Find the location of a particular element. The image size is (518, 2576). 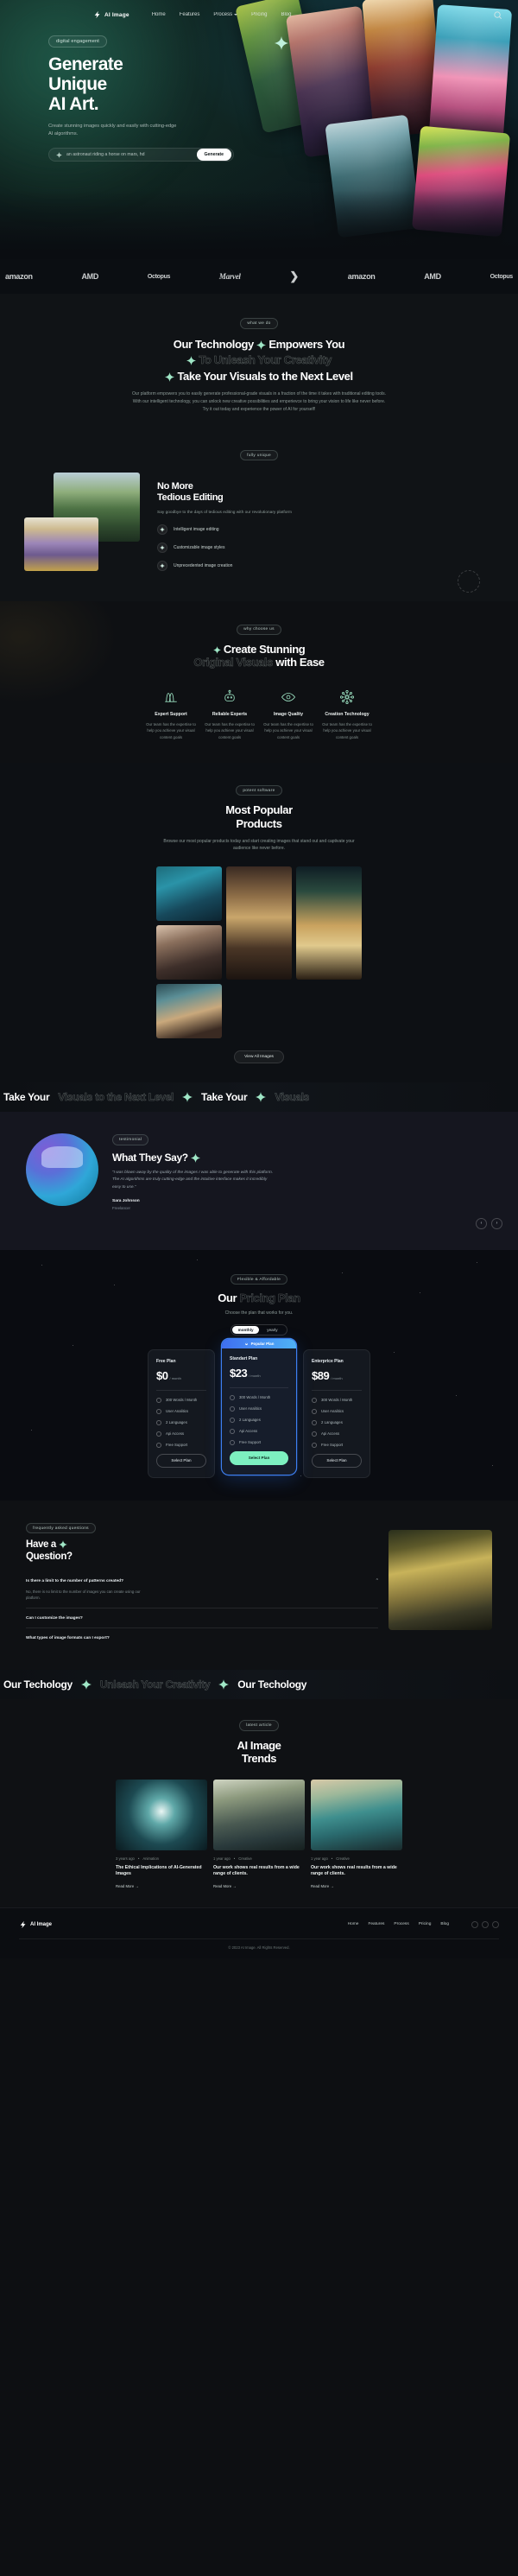

blog-category: Animation is located at coordinates (150, 1858).